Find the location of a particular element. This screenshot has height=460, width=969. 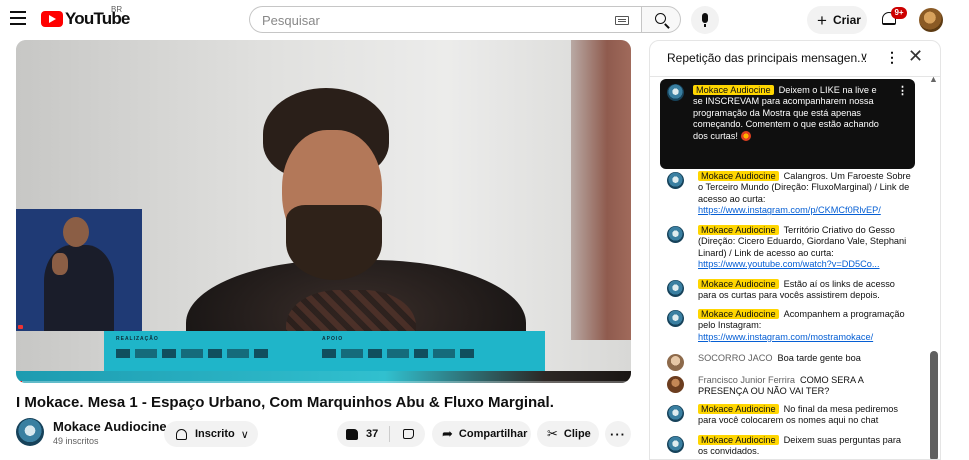

thumbs-down-icon is located at coordinates (408, 434).